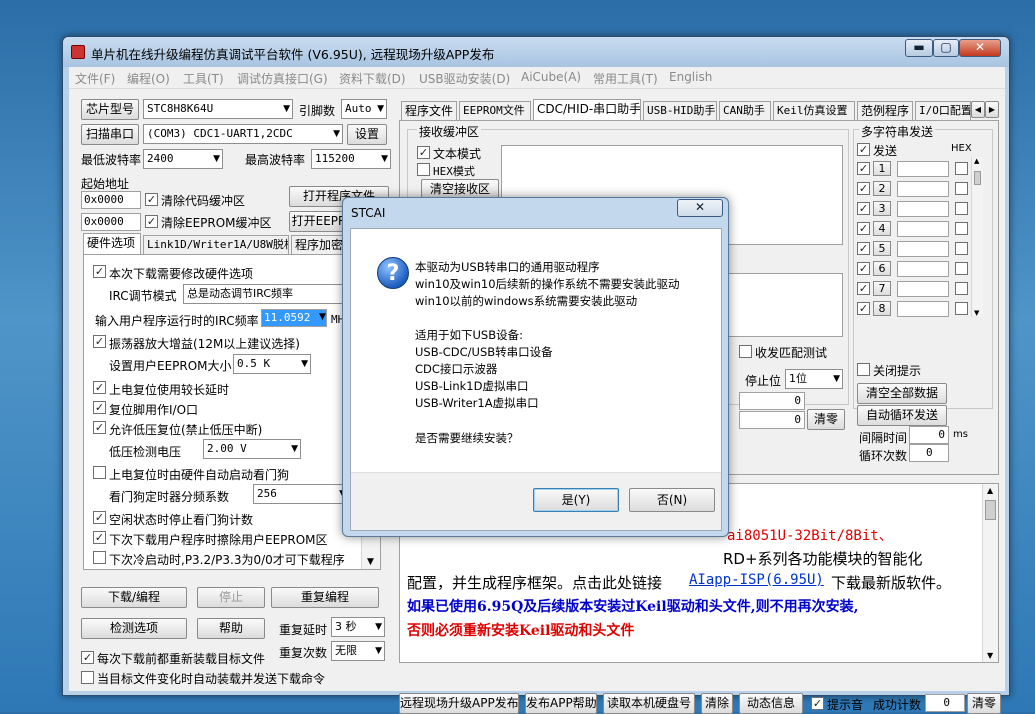 This screenshot has height=714, width=1035. What do you see at coordinates (902, 415) in the screenshot?
I see `auto-loop-send-button: 自动循环发送` at bounding box center [902, 415].